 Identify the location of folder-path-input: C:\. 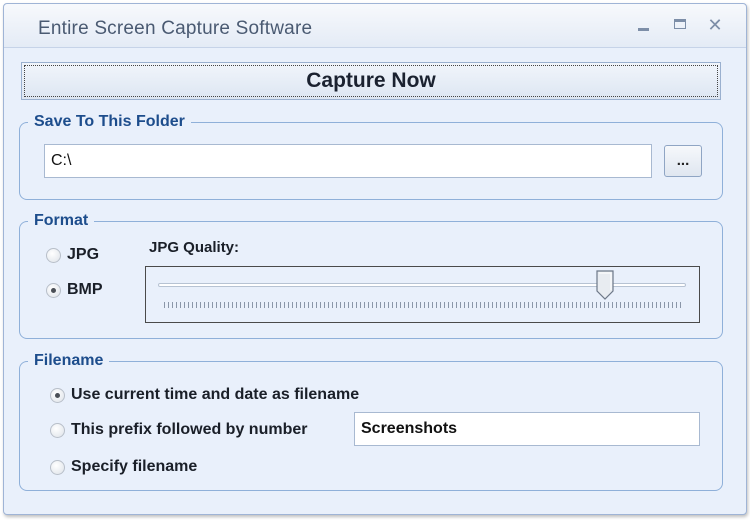
(348, 161).